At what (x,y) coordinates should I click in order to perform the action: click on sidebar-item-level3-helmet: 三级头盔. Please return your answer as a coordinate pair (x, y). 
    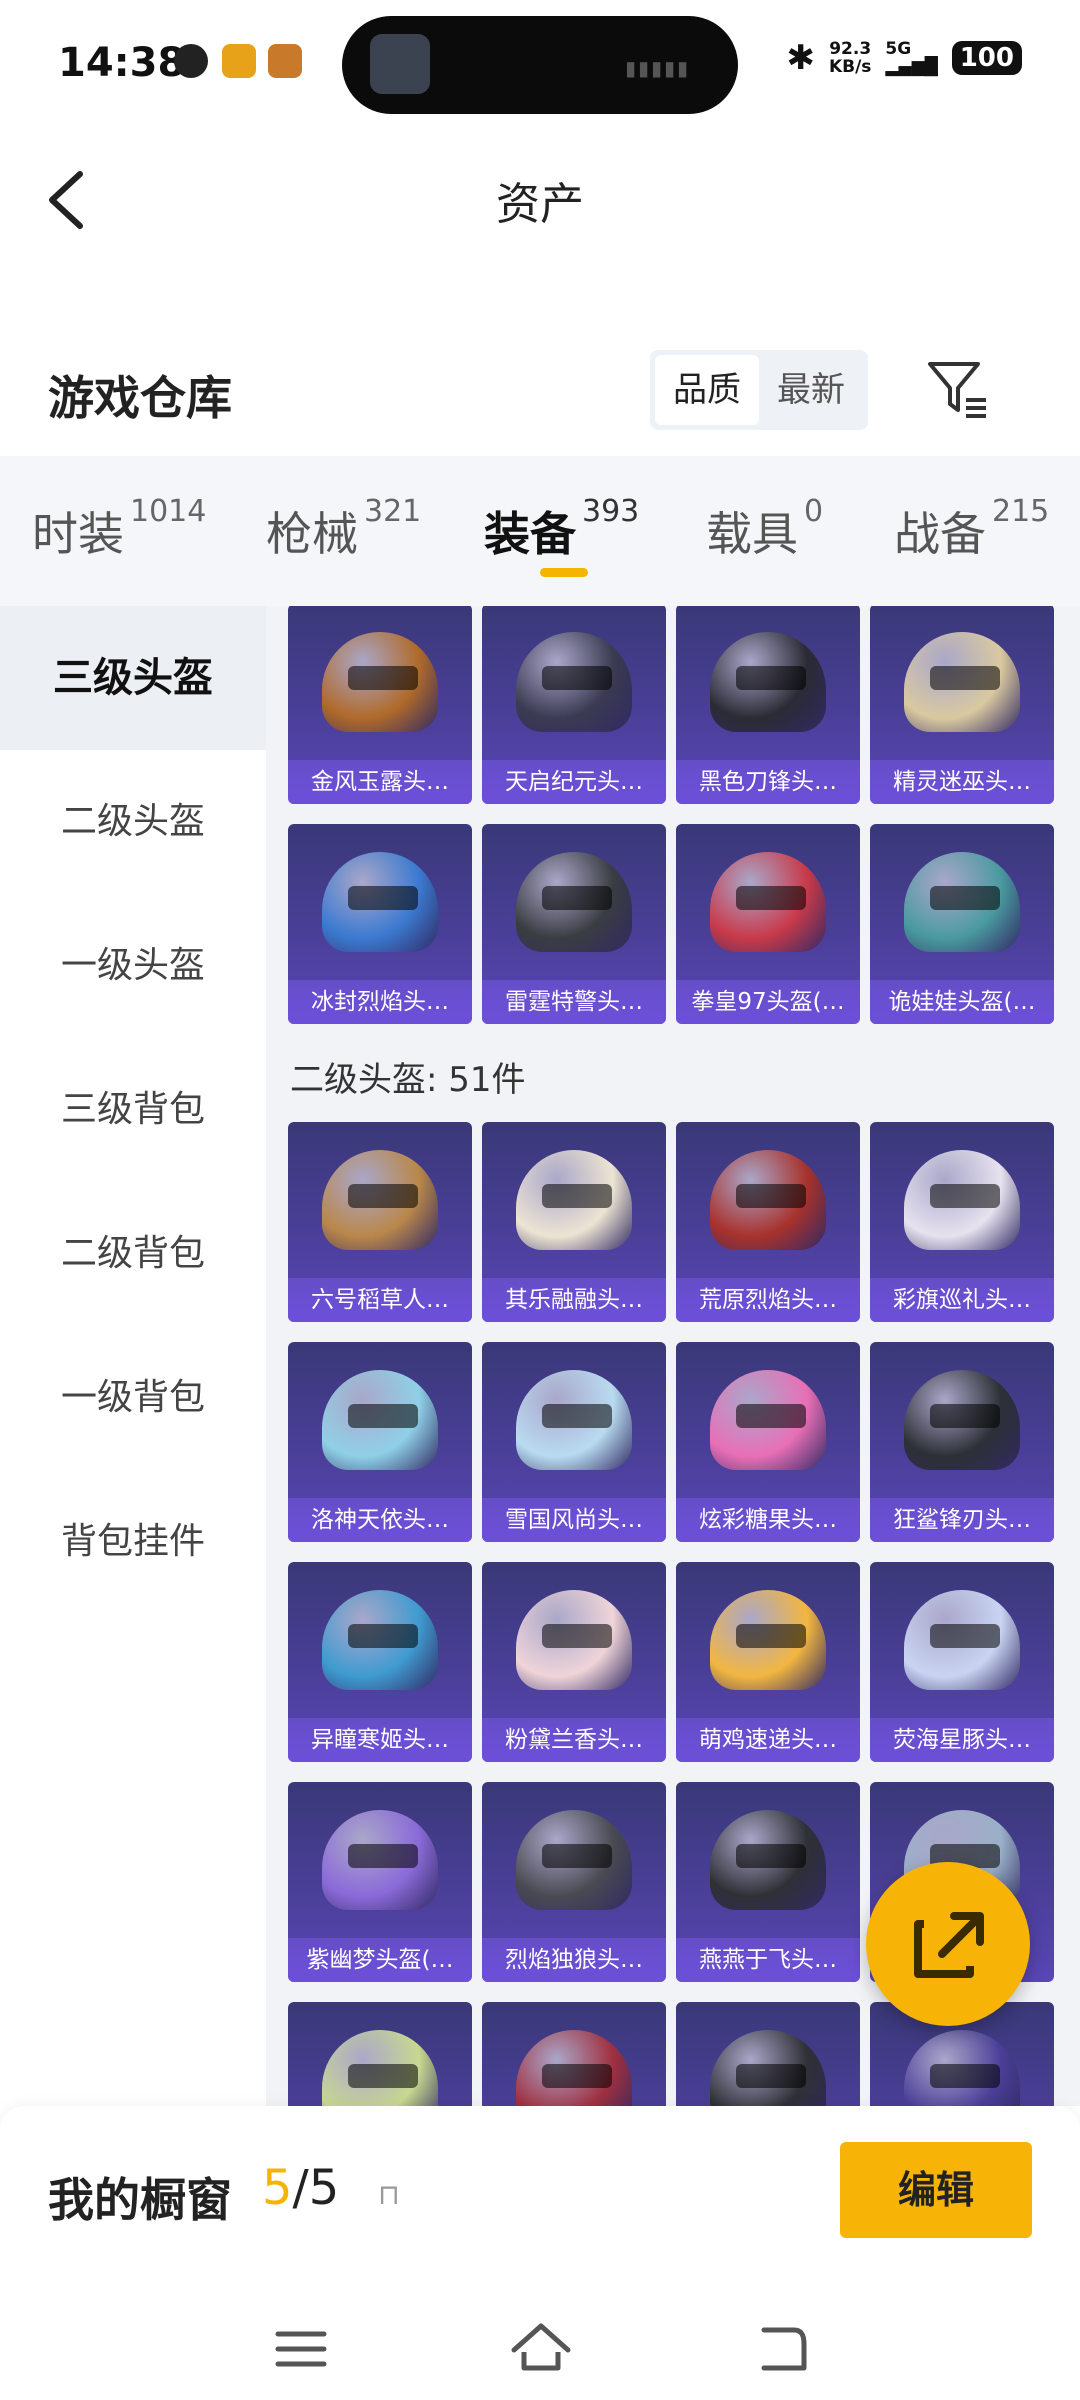
    Looking at the image, I should click on (133, 678).